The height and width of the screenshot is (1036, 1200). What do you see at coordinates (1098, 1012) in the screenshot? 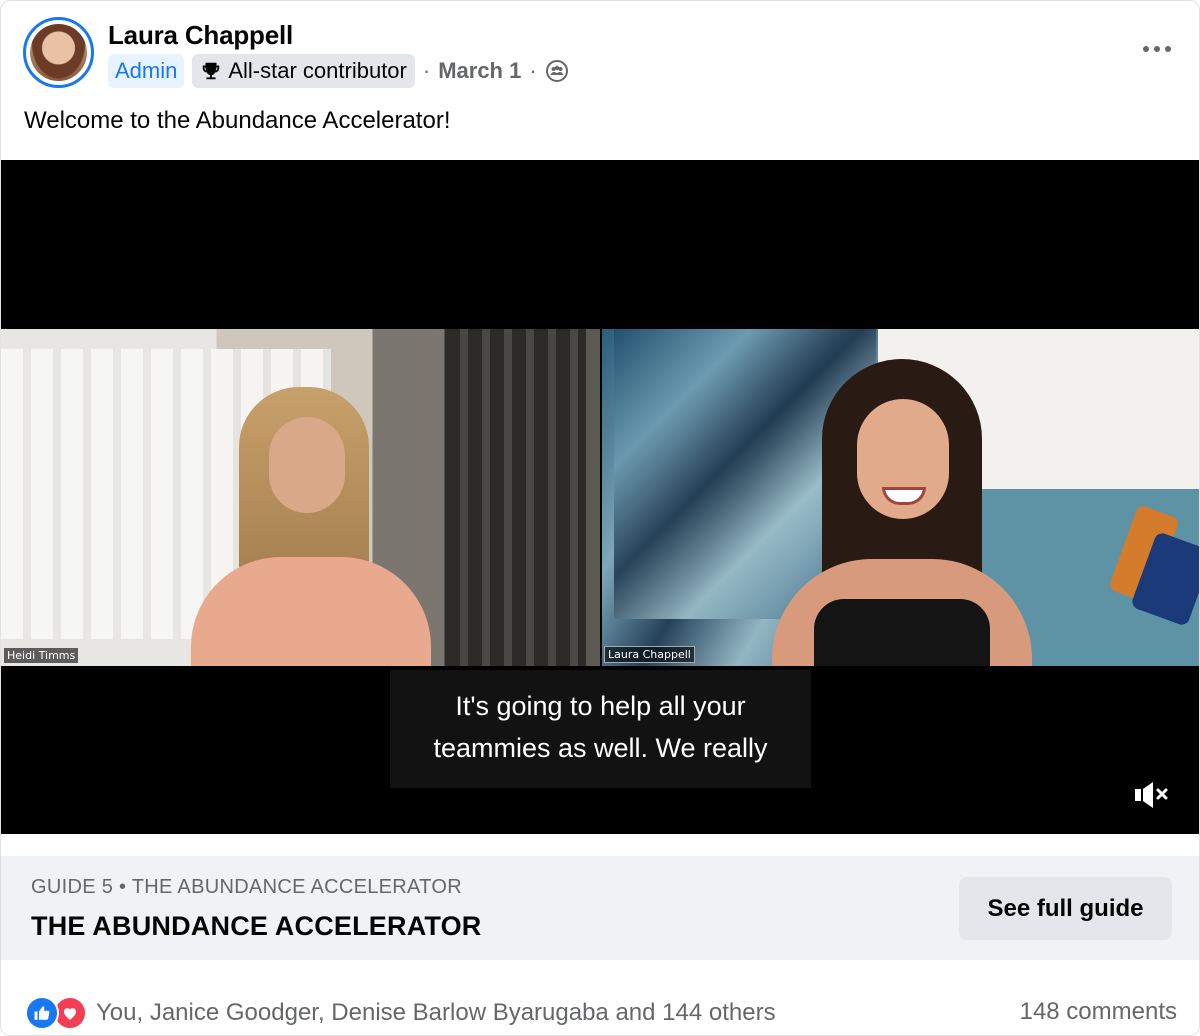
I see `comments-count-link: 148 comments` at bounding box center [1098, 1012].